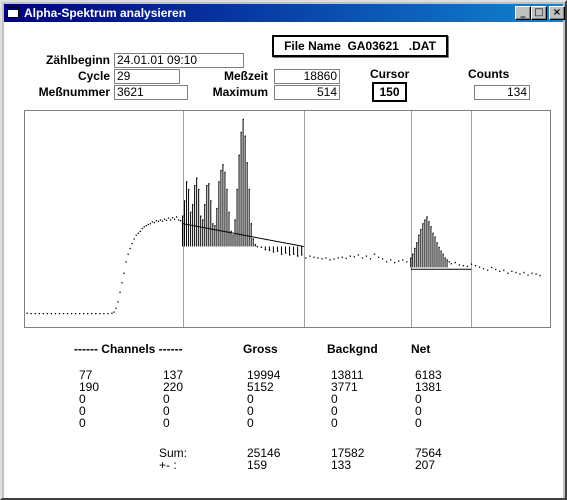 This screenshot has height=500, width=567. I want to click on minimize-button: _, so click(523, 13).